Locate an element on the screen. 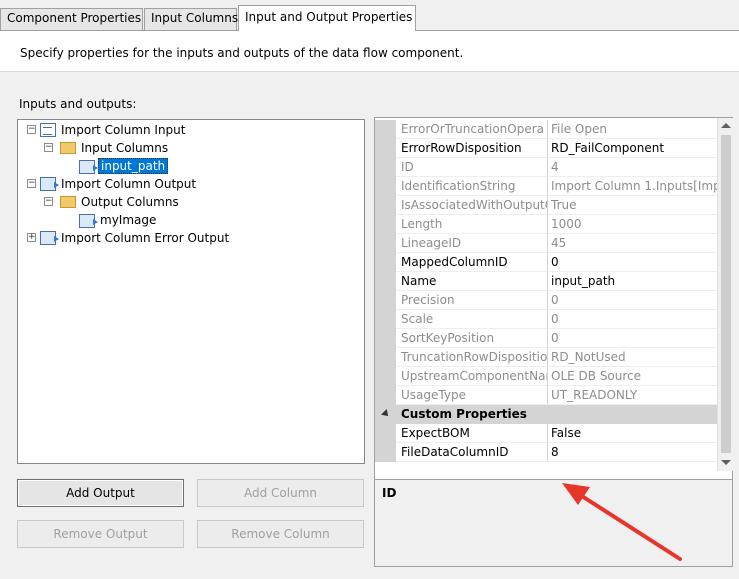 The height and width of the screenshot is (579, 739). property-row: UpstreamComponentNar OLE DB Source is located at coordinates (546, 376).